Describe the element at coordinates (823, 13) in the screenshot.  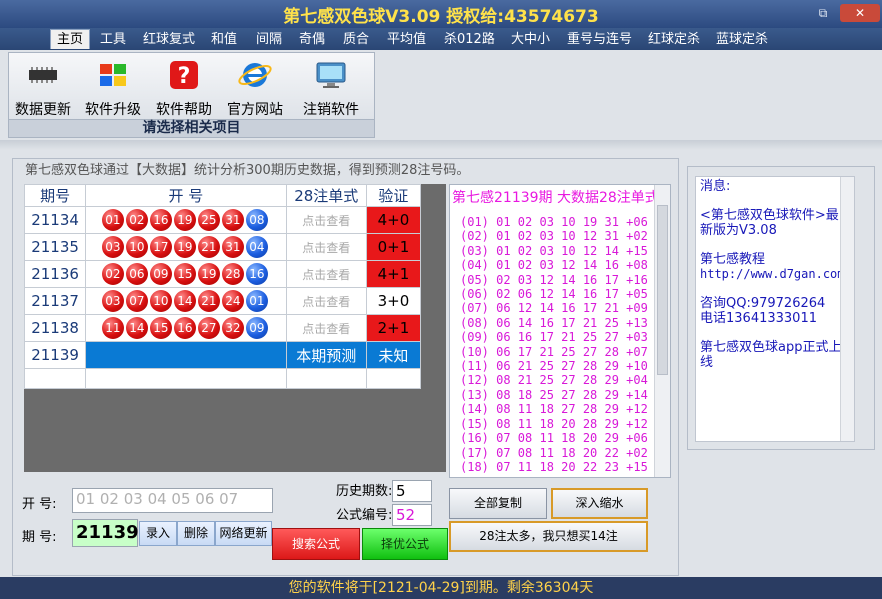
I see `restore-icon: ⧉` at that location.